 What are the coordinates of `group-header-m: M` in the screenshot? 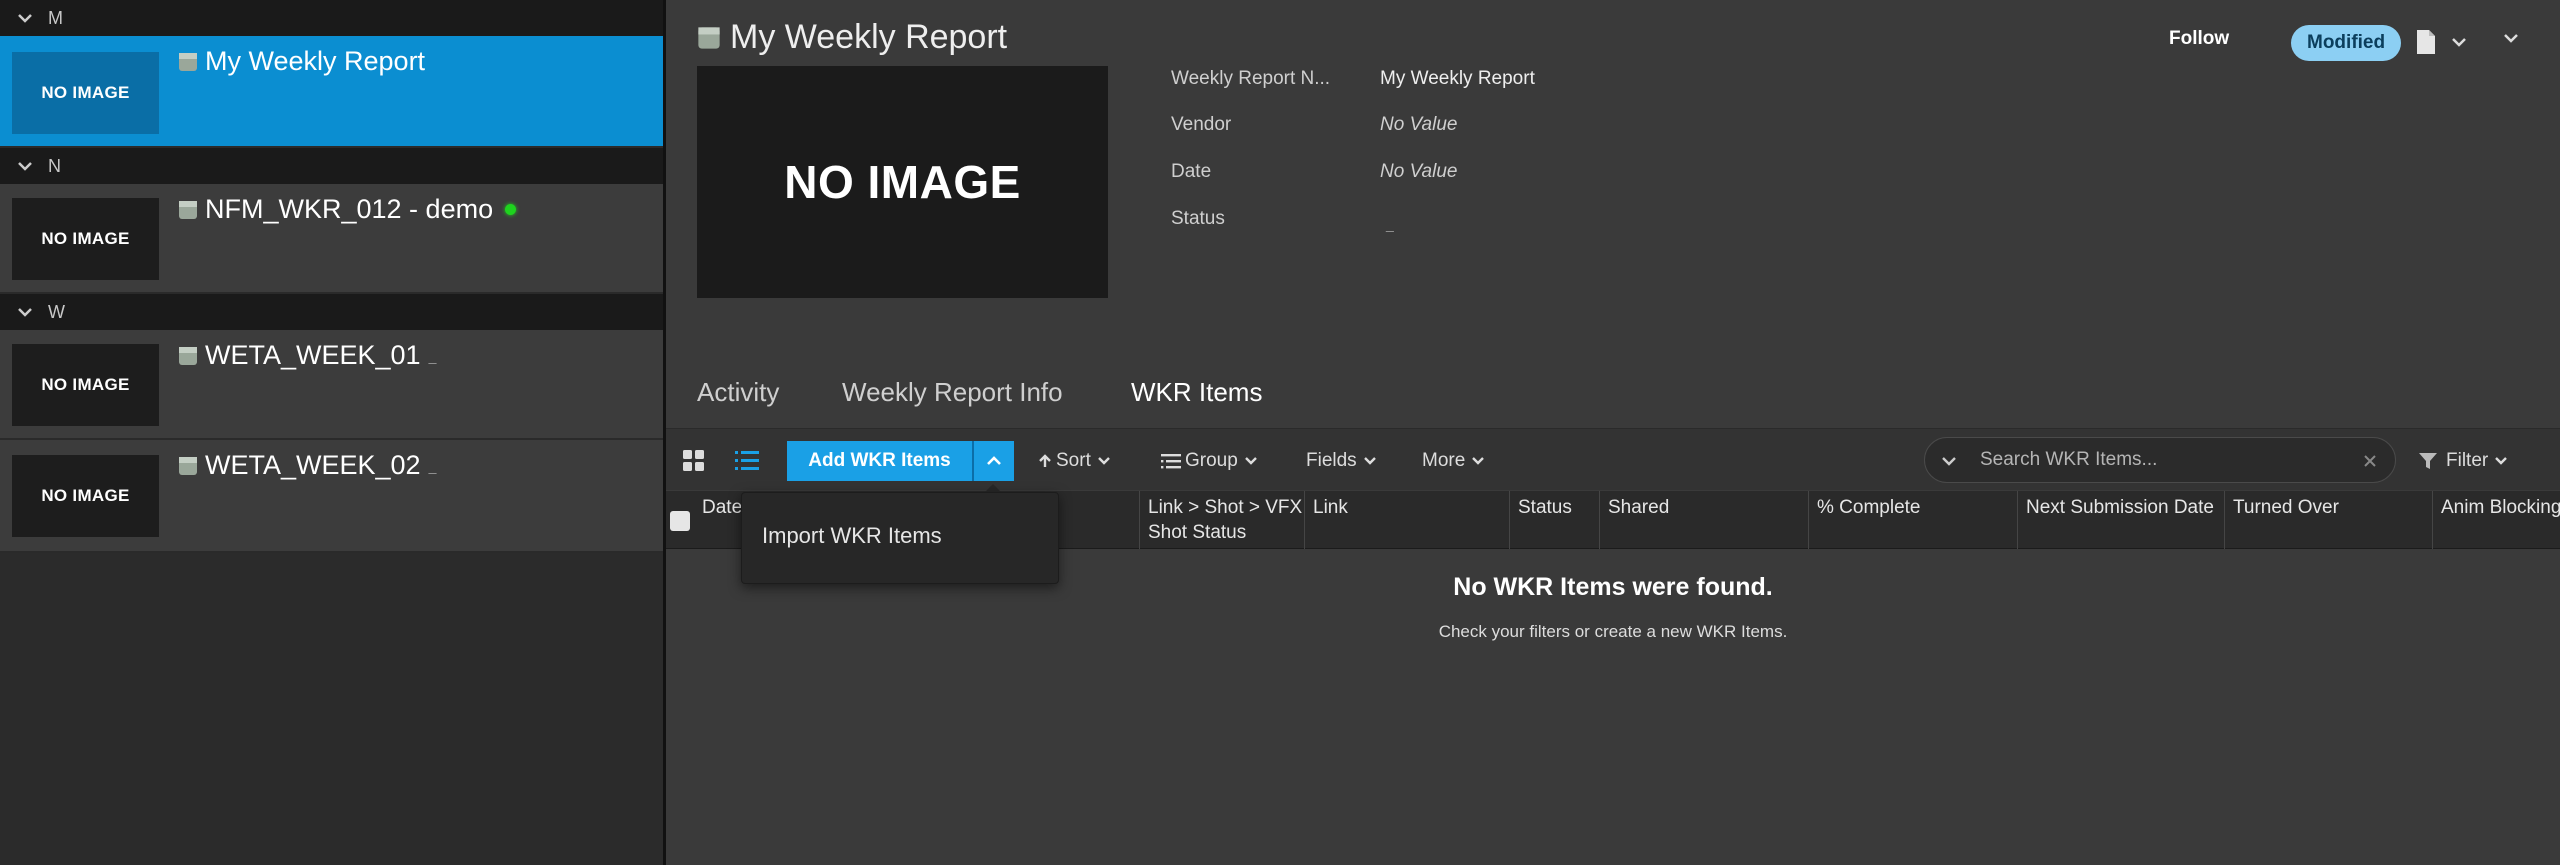 It's located at (331, 18).